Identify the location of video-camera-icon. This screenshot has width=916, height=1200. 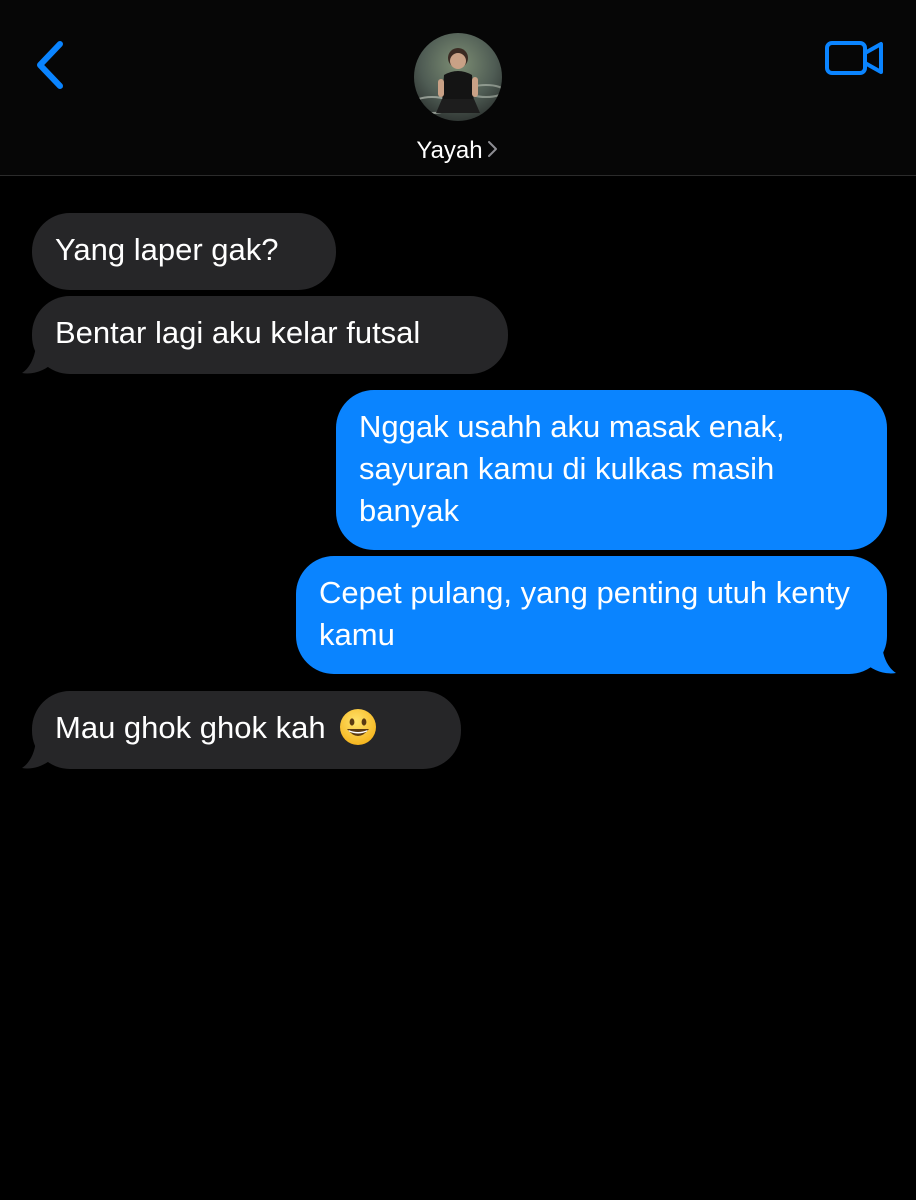
(854, 58).